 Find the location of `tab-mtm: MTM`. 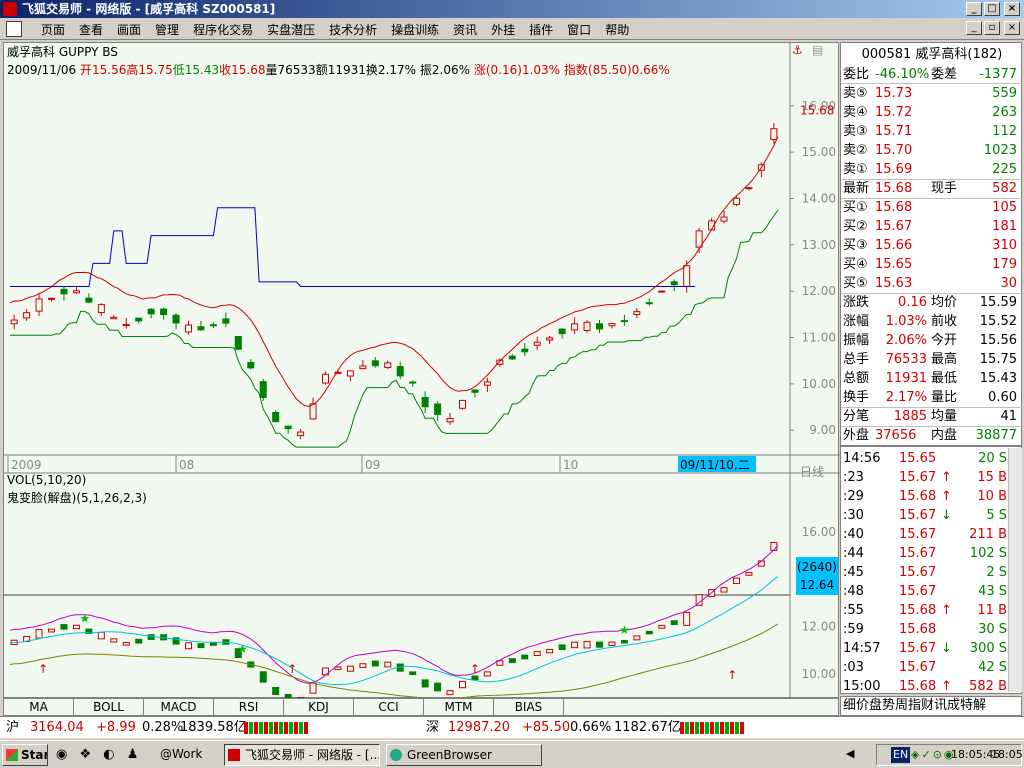

tab-mtm: MTM is located at coordinates (459, 707).